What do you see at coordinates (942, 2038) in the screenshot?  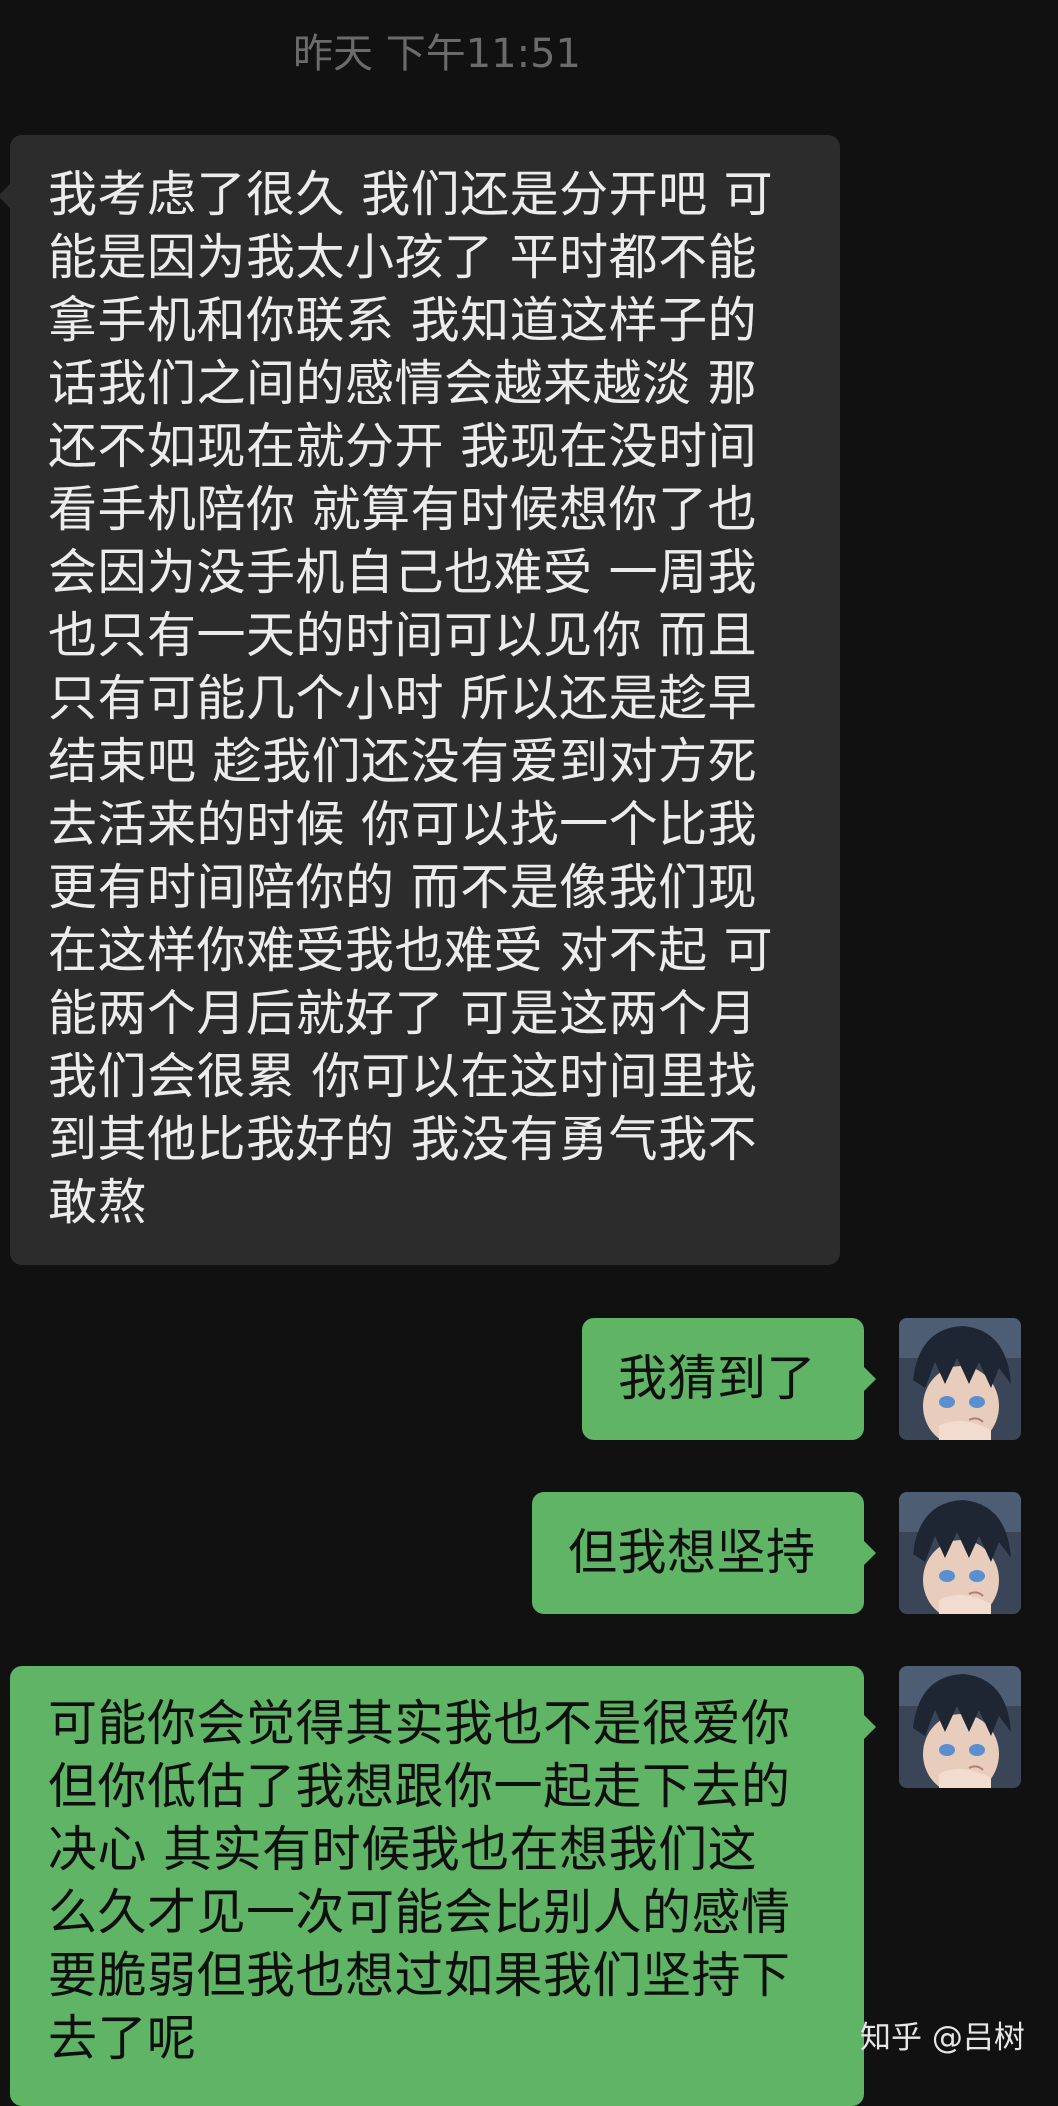 I see `zhihu-watermark: 知乎 @吕树` at bounding box center [942, 2038].